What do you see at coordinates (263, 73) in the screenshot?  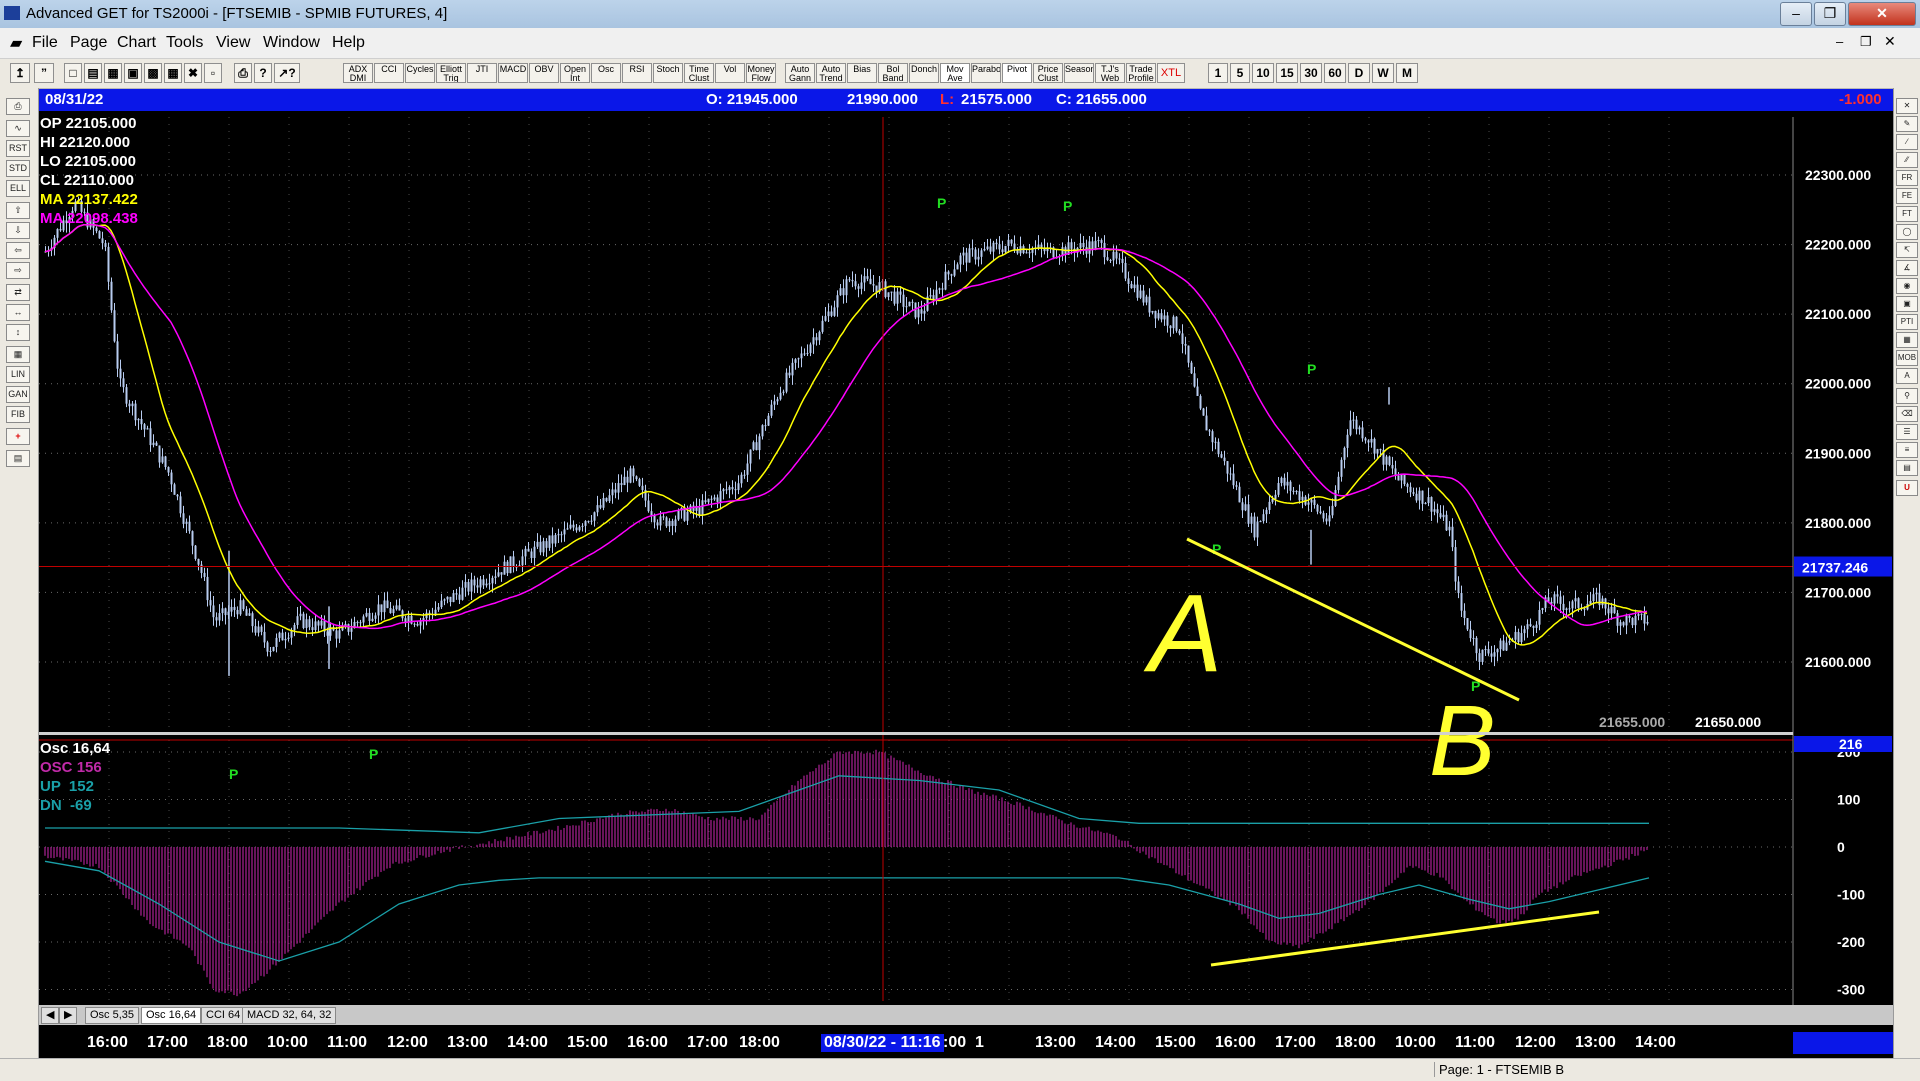 I see `help-icon: ?` at bounding box center [263, 73].